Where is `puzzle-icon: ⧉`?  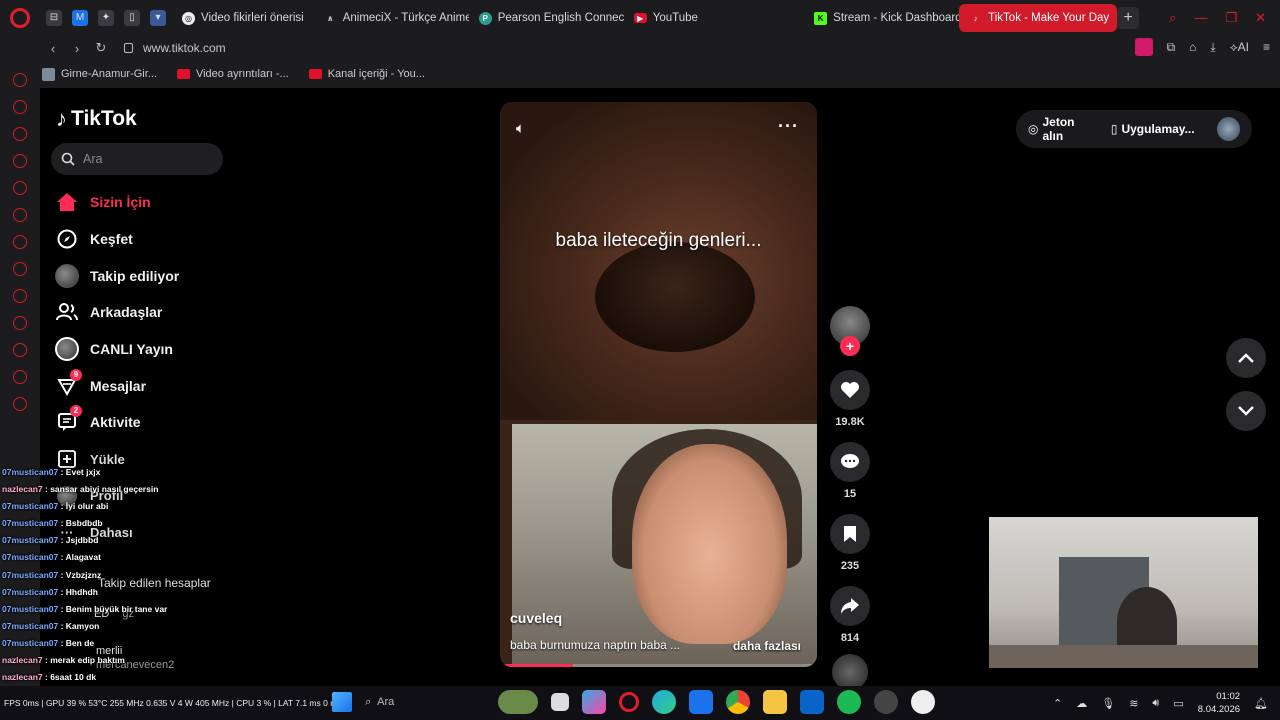
puzzle-icon: ⧉ is located at coordinates (1171, 47).